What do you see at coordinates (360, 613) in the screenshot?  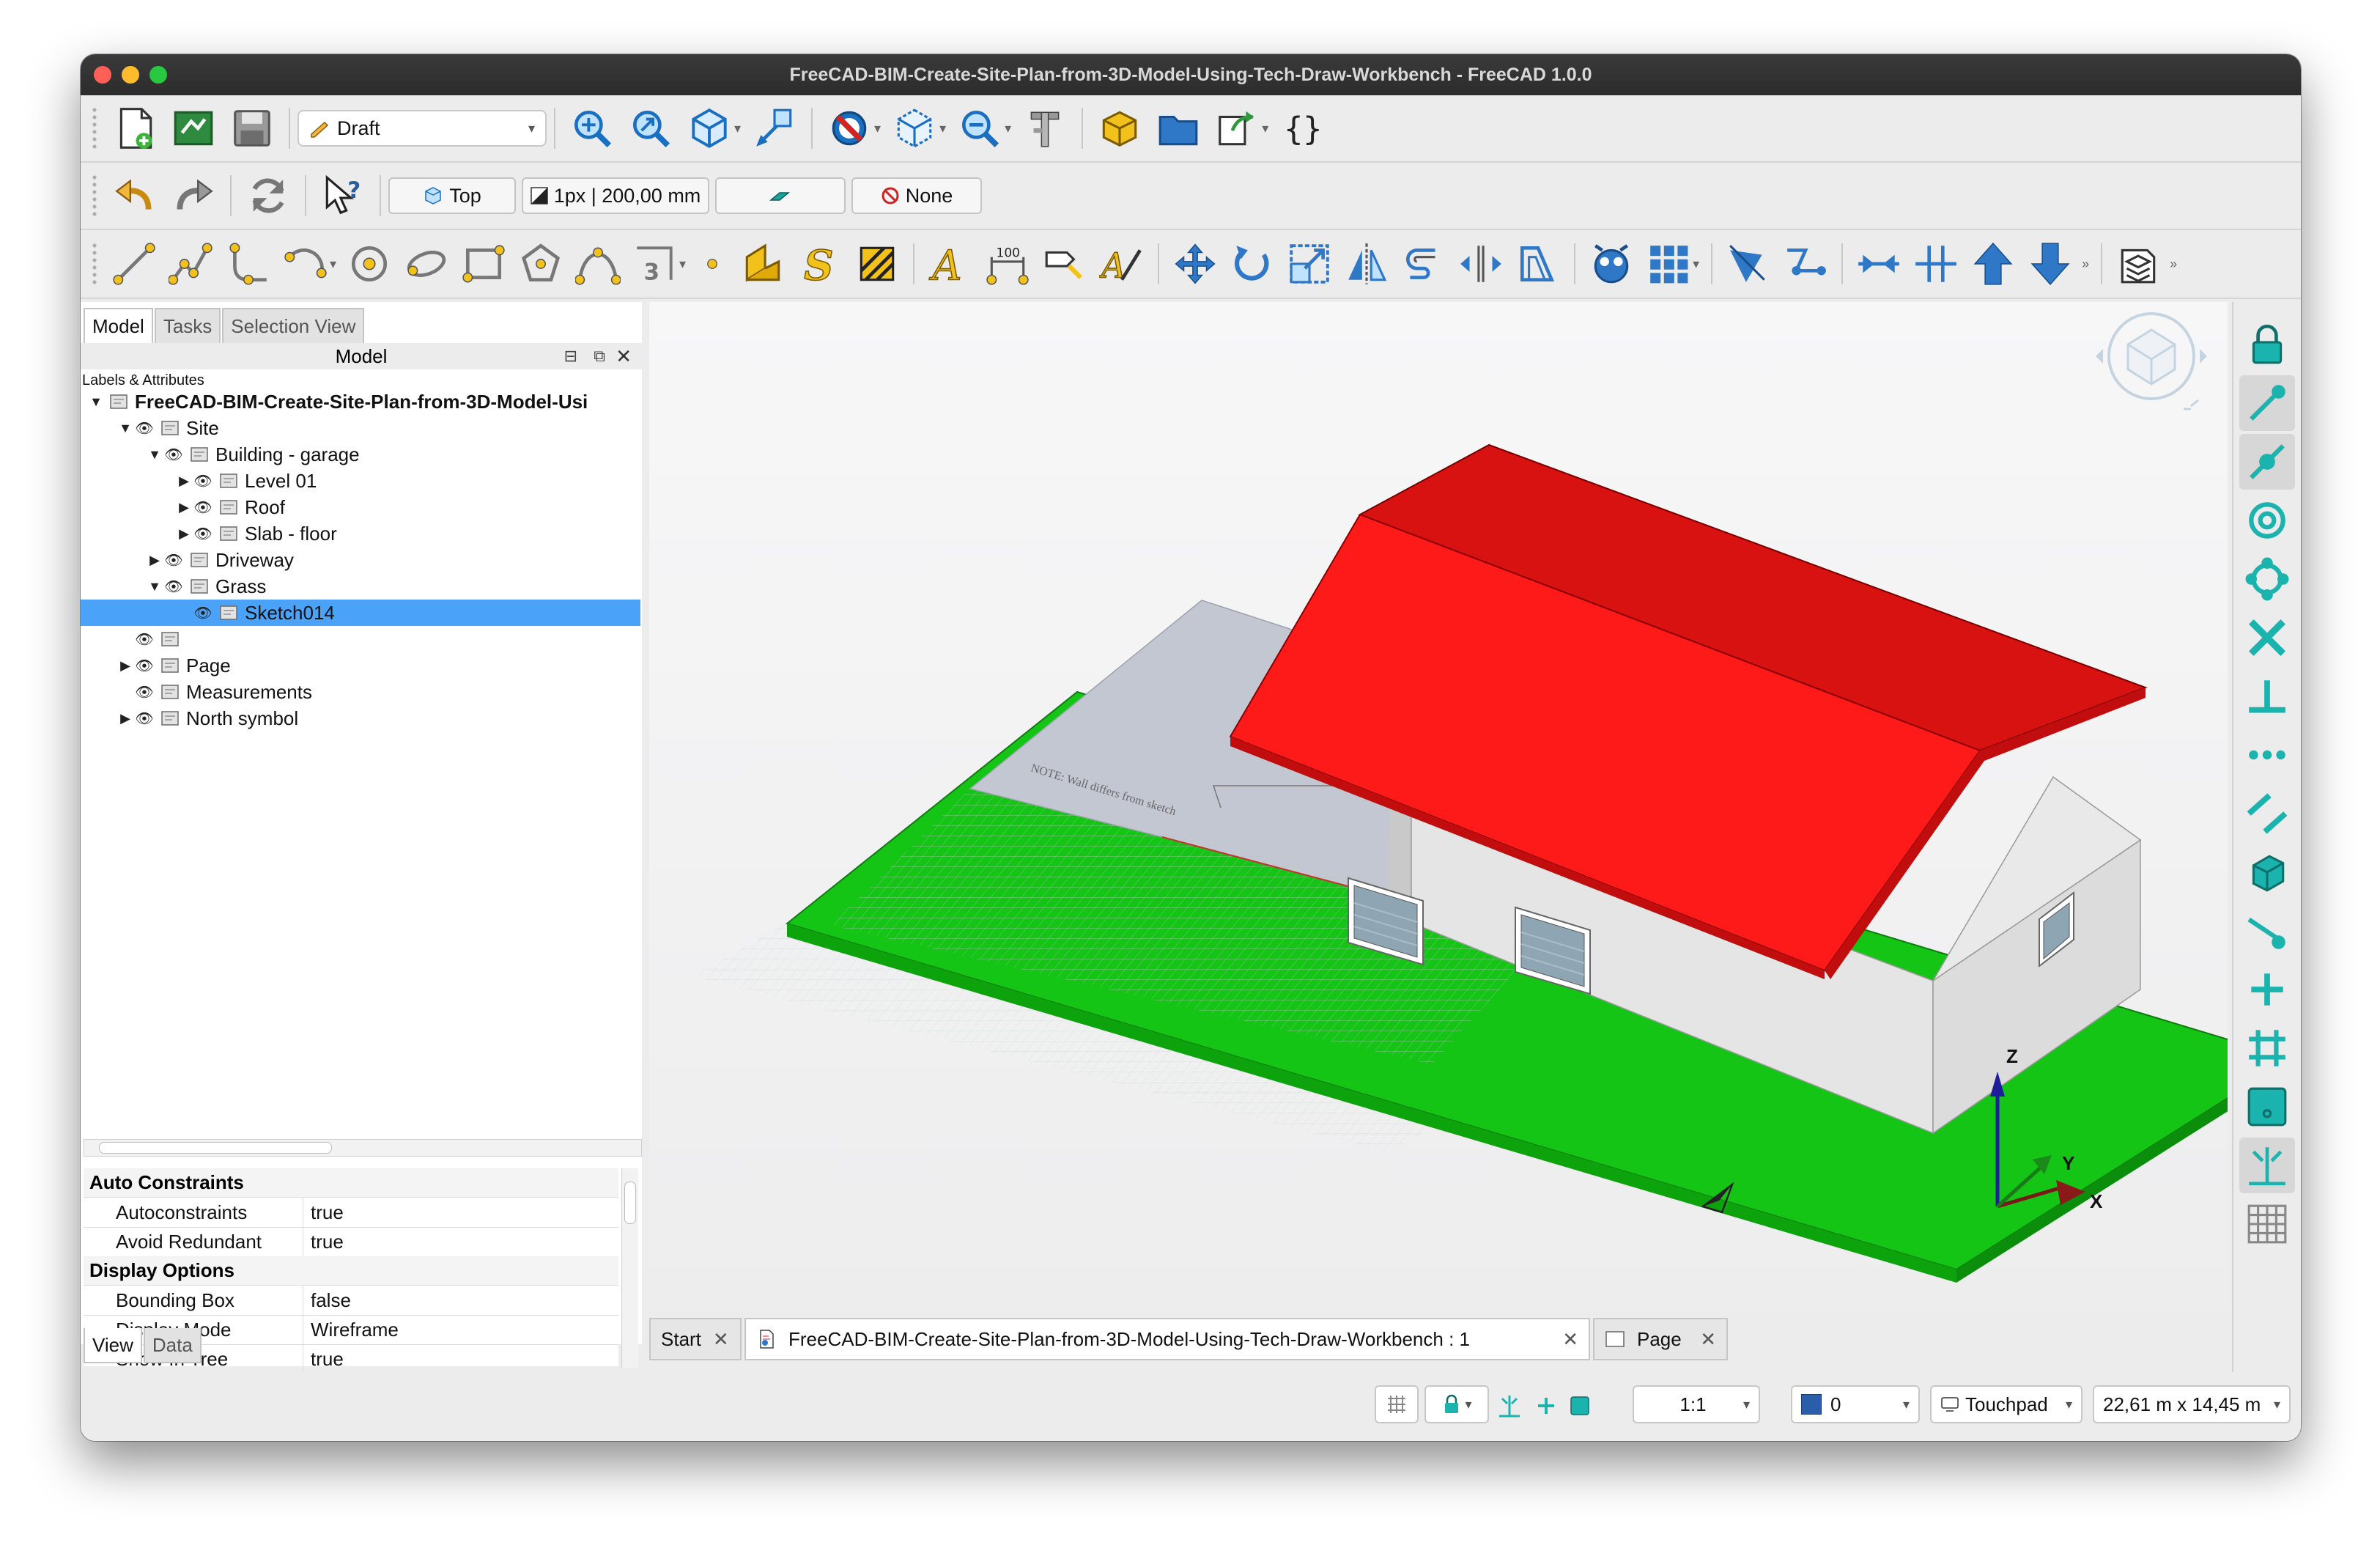 I see `tree-item: 👁 Sketch014` at bounding box center [360, 613].